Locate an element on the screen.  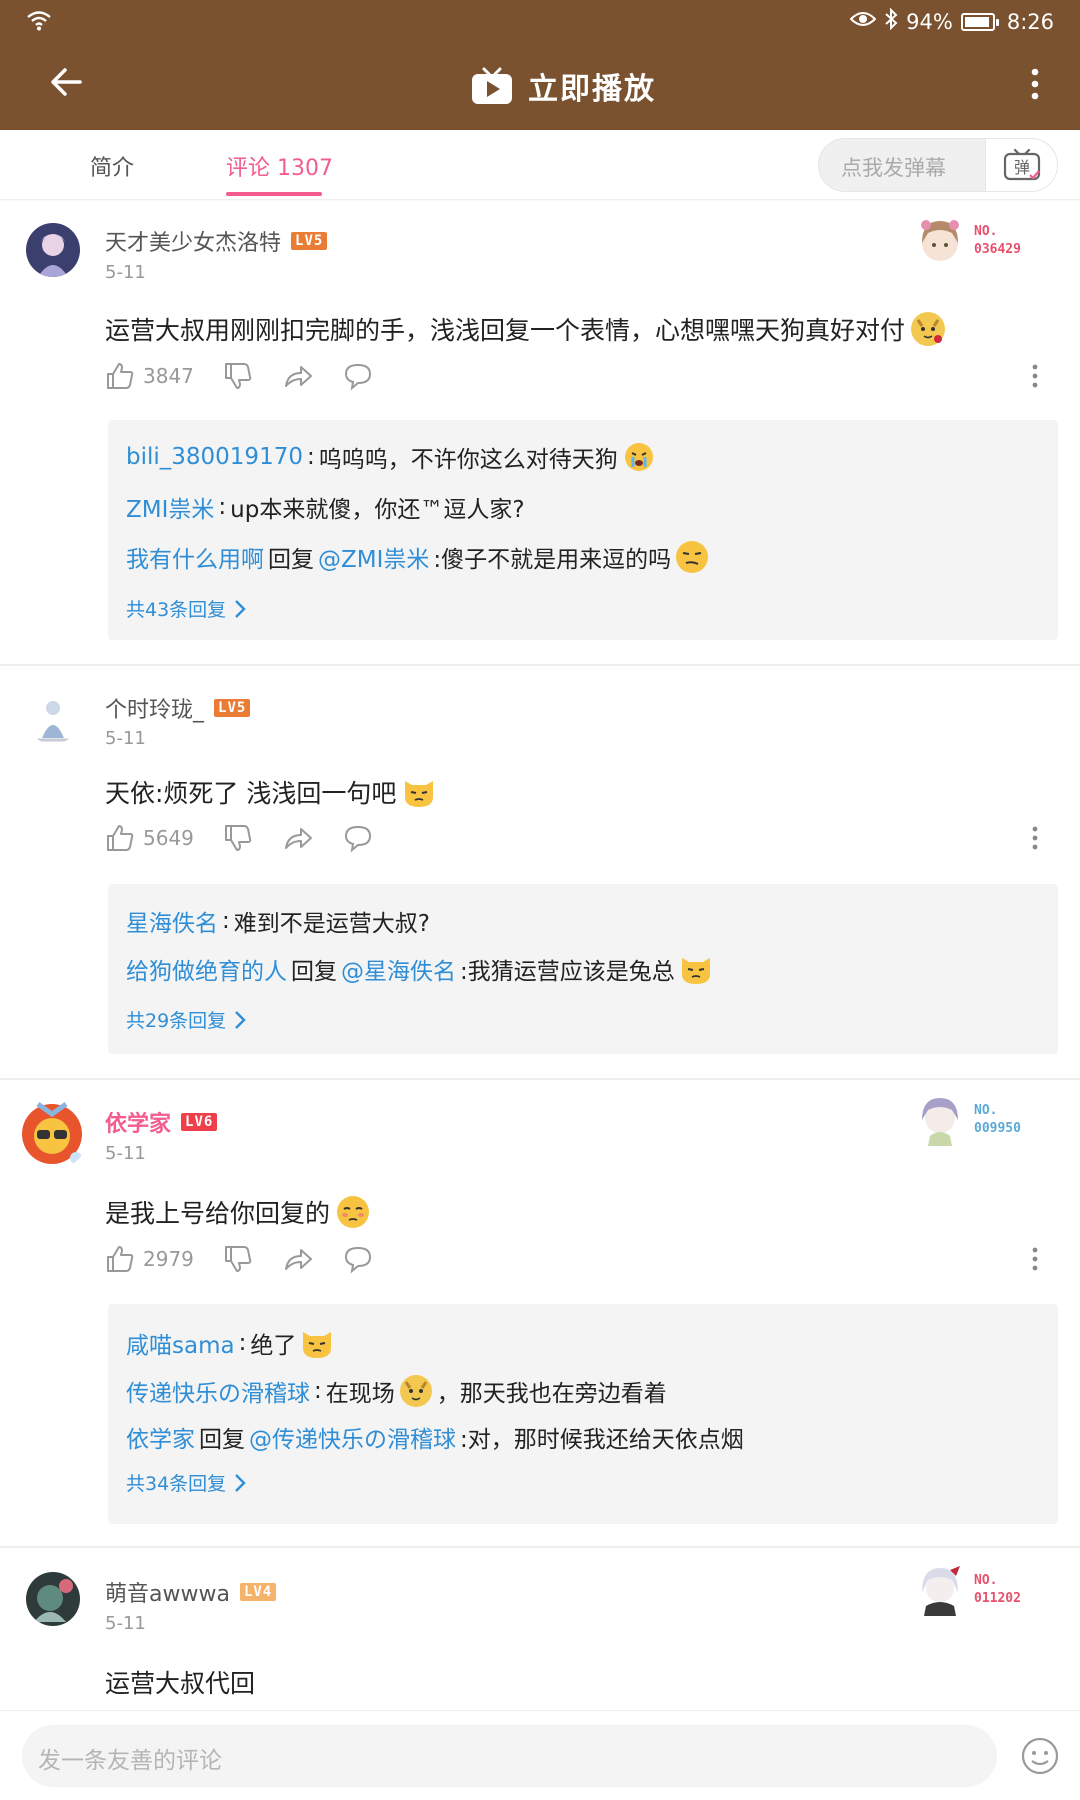
comment-username: 天才美少女杰洛特 LV5 is located at coordinates (216, 241).